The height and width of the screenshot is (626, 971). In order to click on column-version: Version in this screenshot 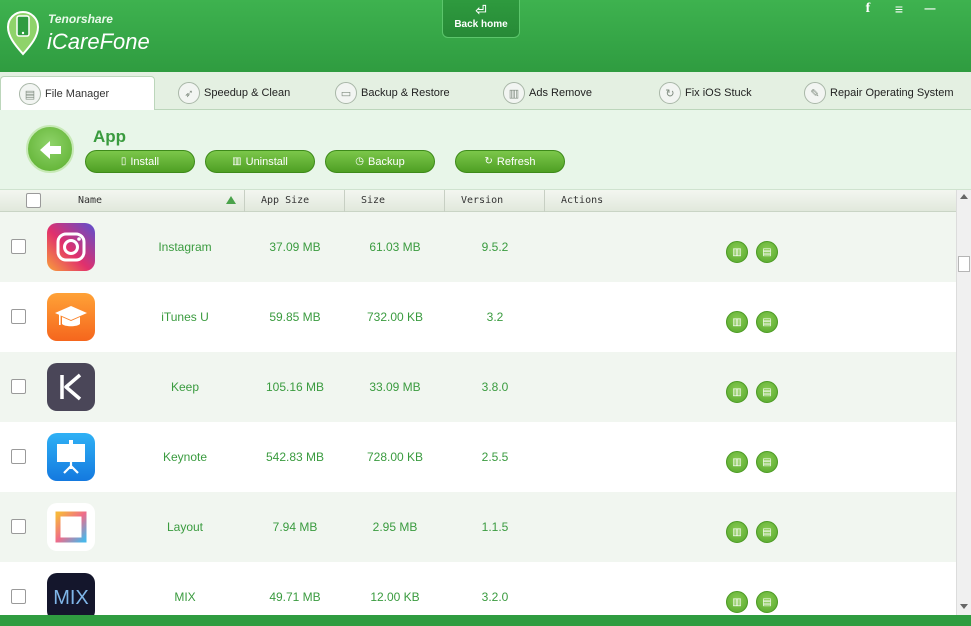, I will do `click(482, 201)`.